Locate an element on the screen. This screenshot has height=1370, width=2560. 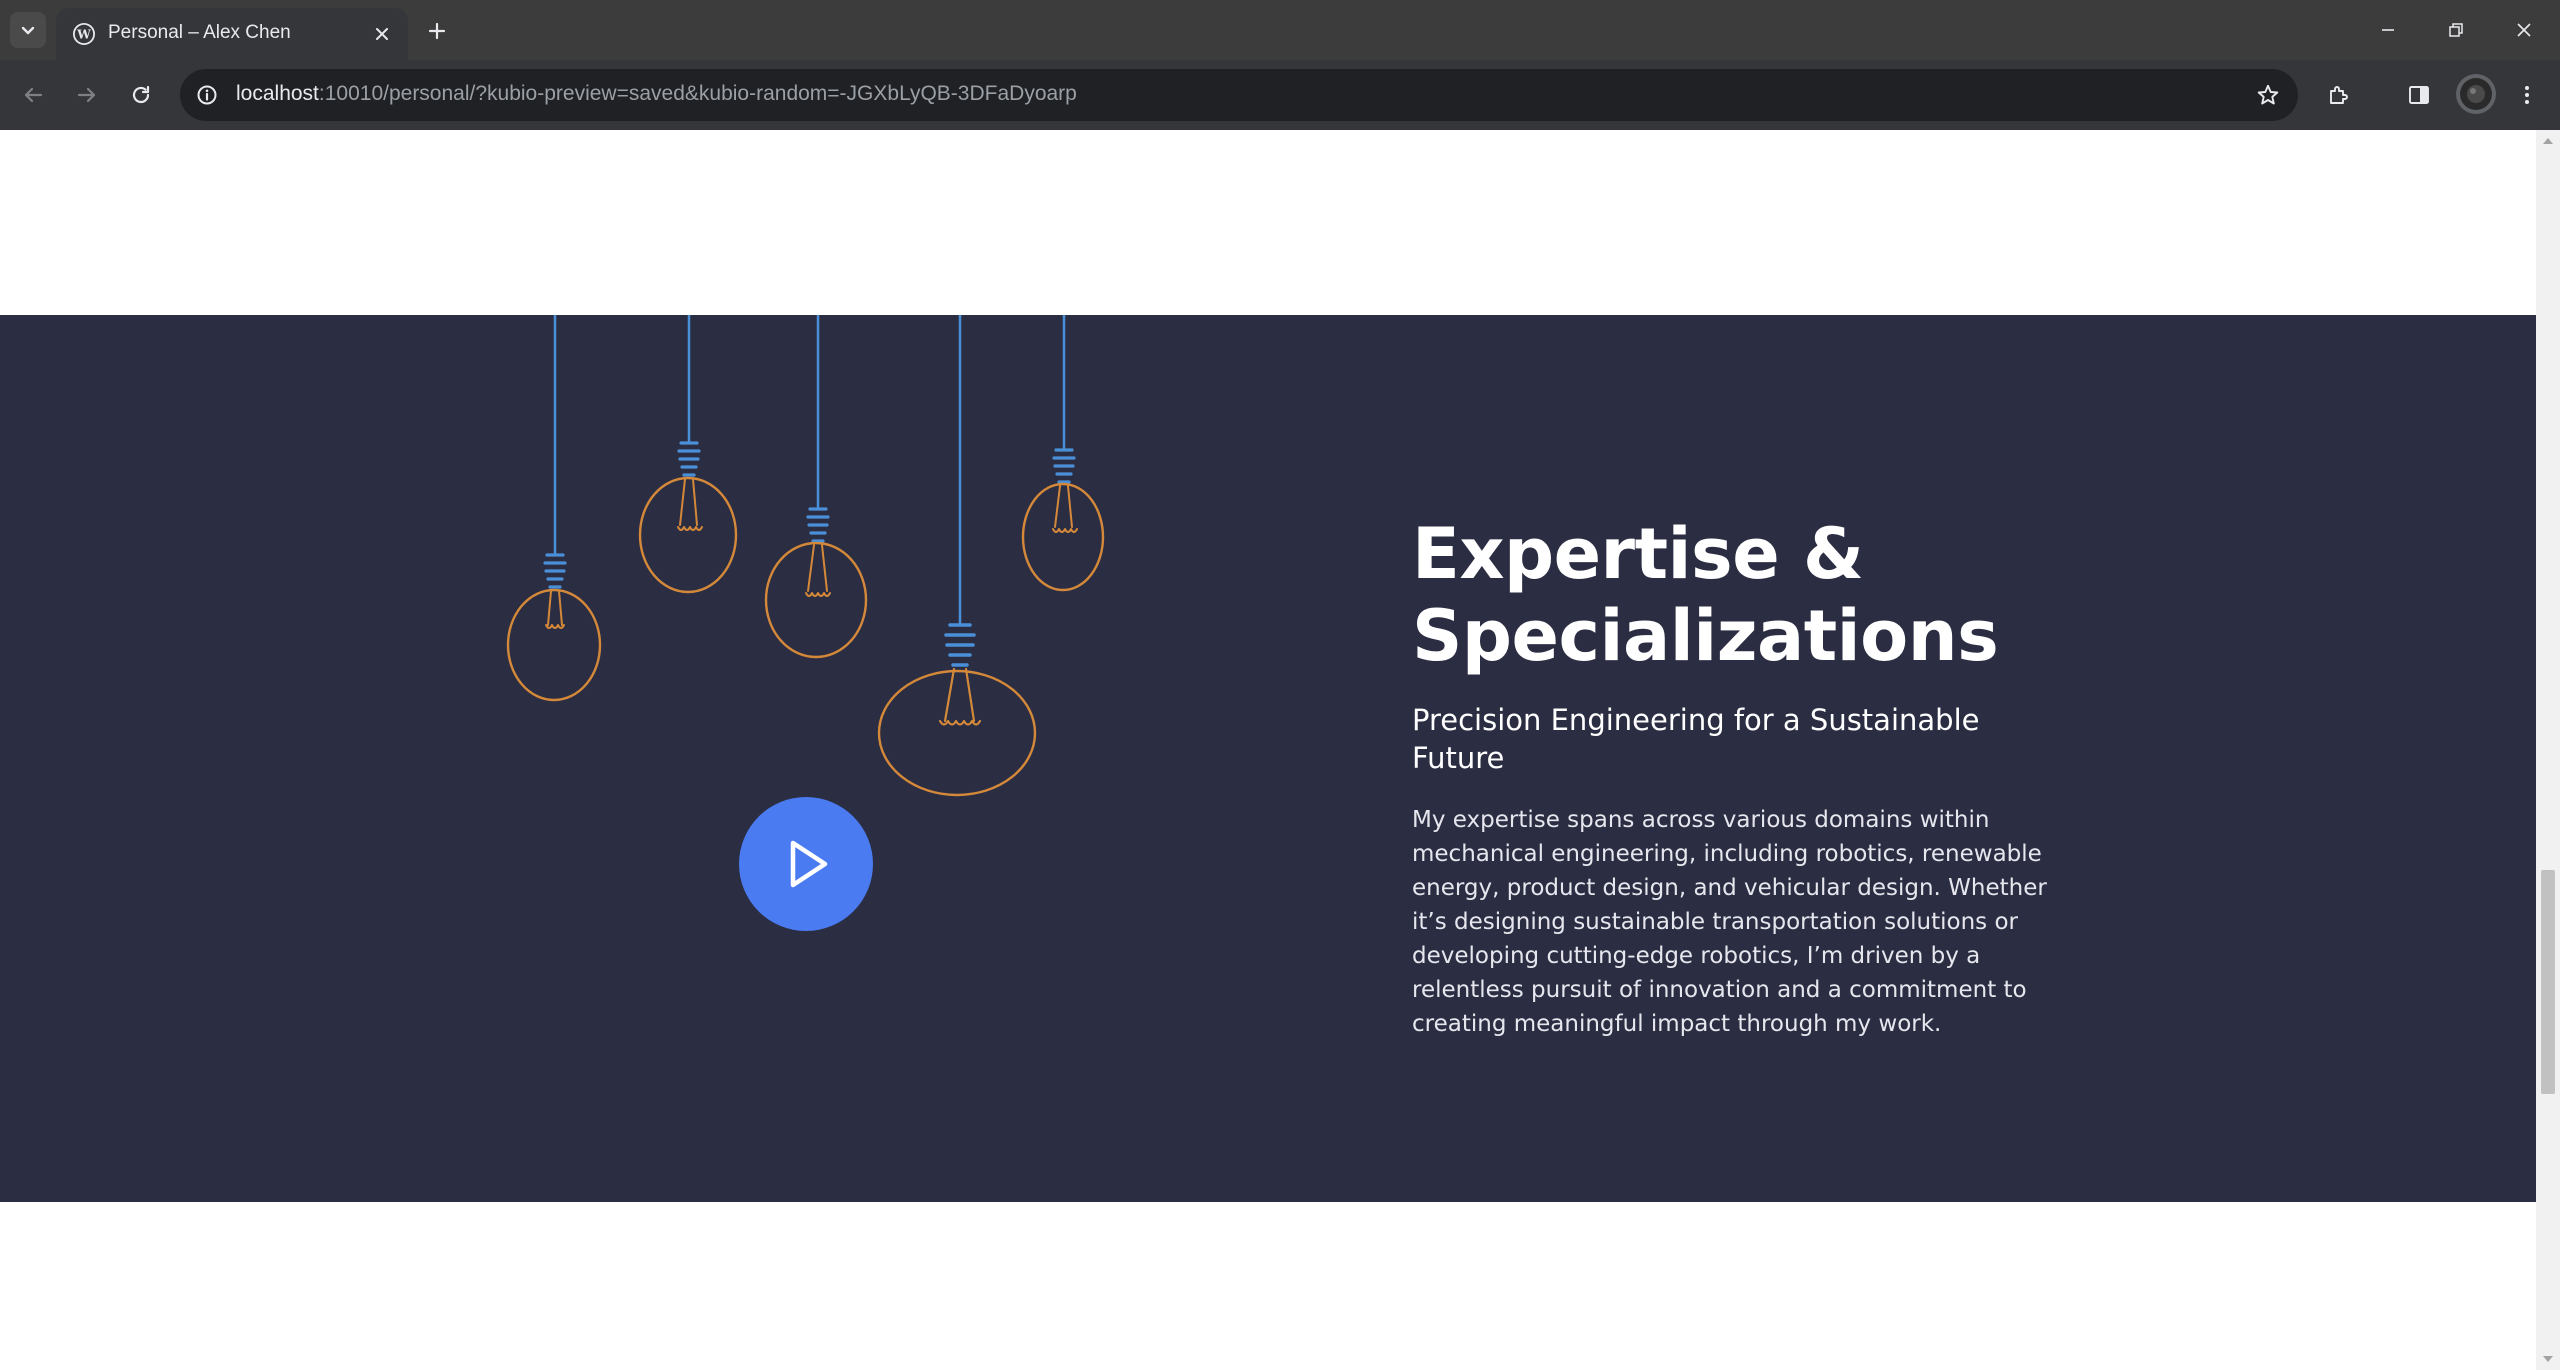
side-panel-button is located at coordinates (2419, 95).